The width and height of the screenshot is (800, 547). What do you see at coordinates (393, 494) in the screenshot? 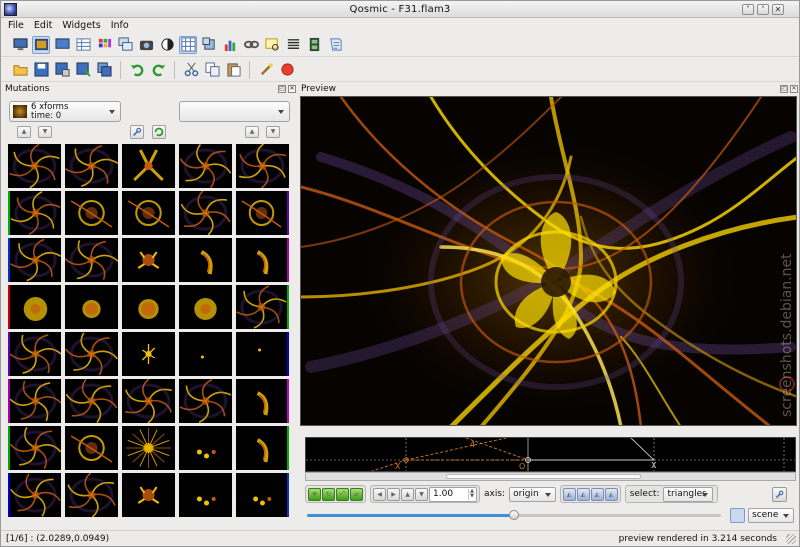
I see `arrow-right-button: ▶` at bounding box center [393, 494].